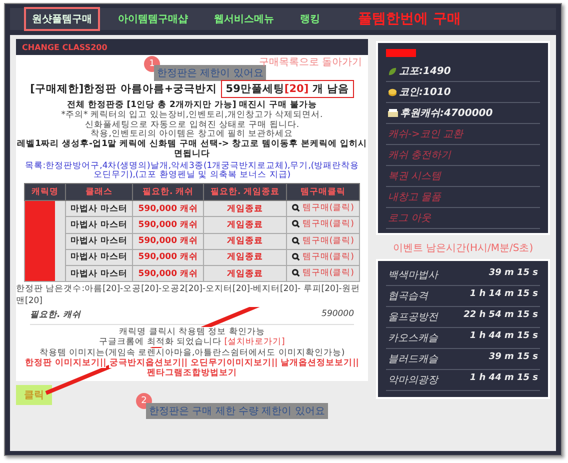 This screenshot has width=568, height=463. What do you see at coordinates (413, 275) in the screenshot?
I see `event-name: 백색마법사` at bounding box center [413, 275].